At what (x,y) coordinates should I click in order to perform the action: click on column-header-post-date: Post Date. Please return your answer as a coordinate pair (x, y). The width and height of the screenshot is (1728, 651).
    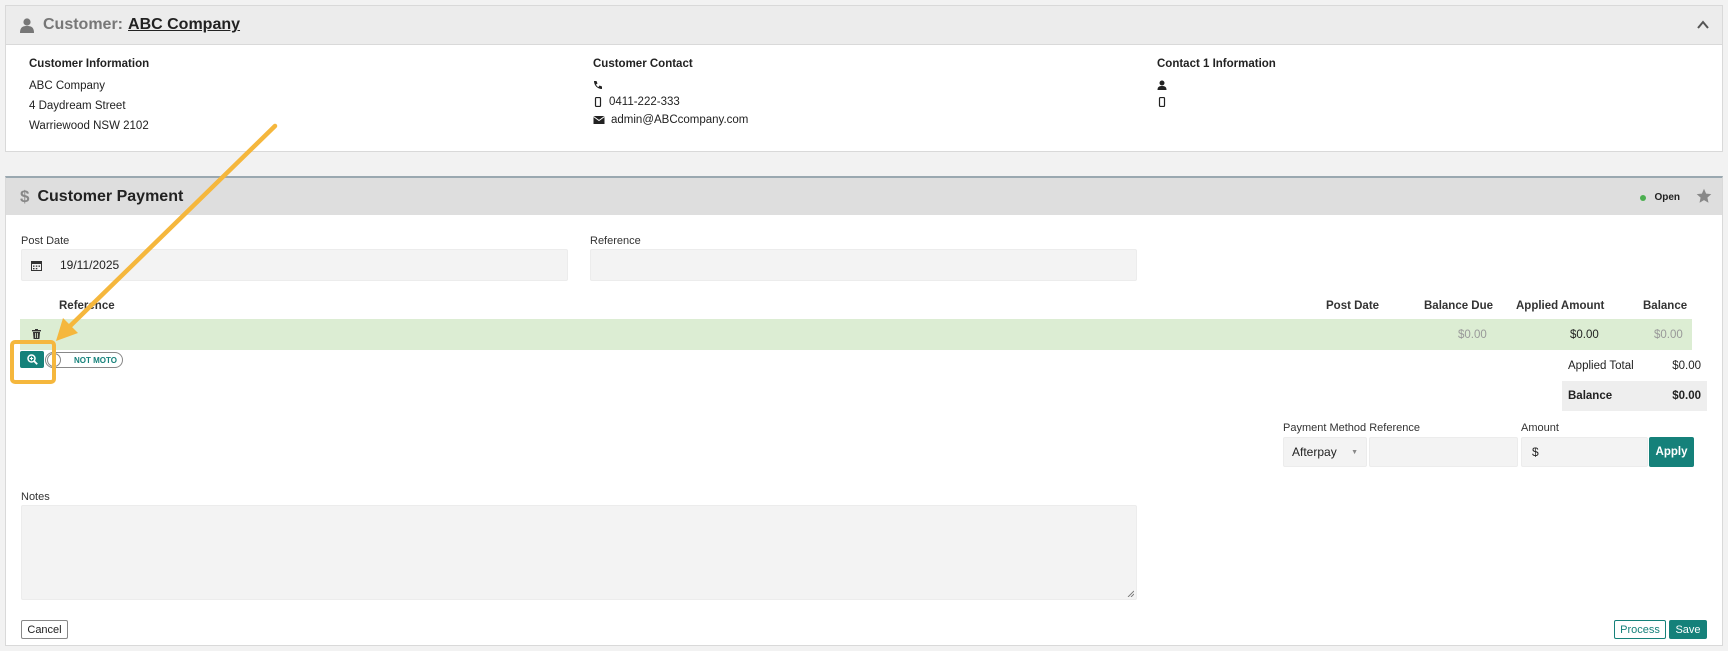
    Looking at the image, I should click on (1353, 306).